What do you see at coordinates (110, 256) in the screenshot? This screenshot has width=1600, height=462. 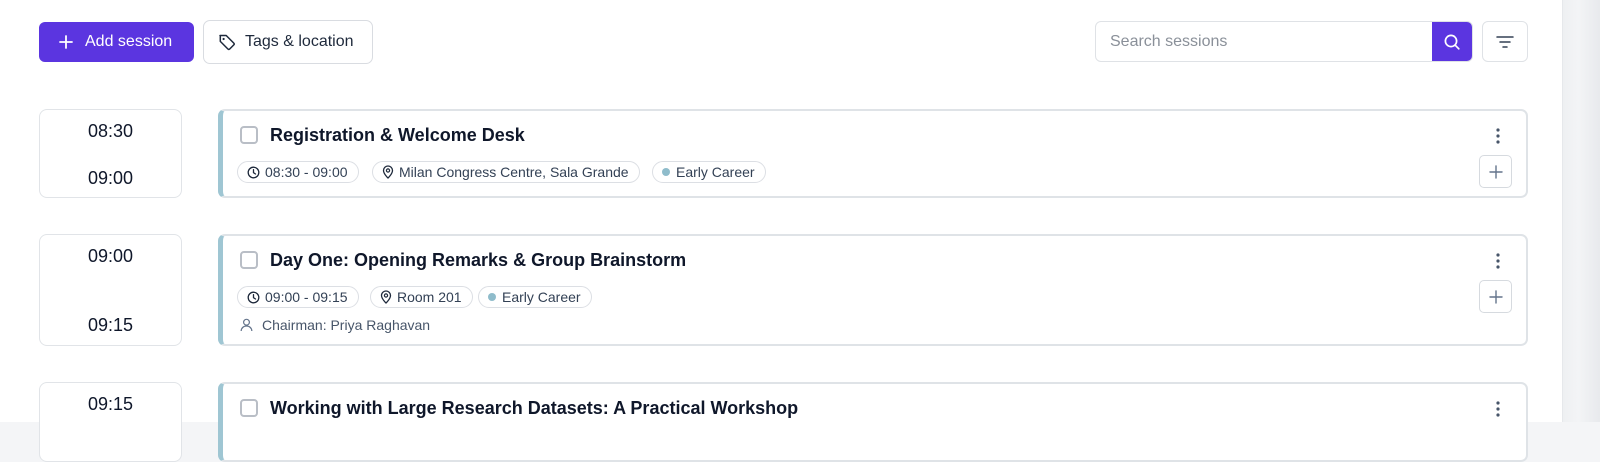 I see `start-time: 09:00` at bounding box center [110, 256].